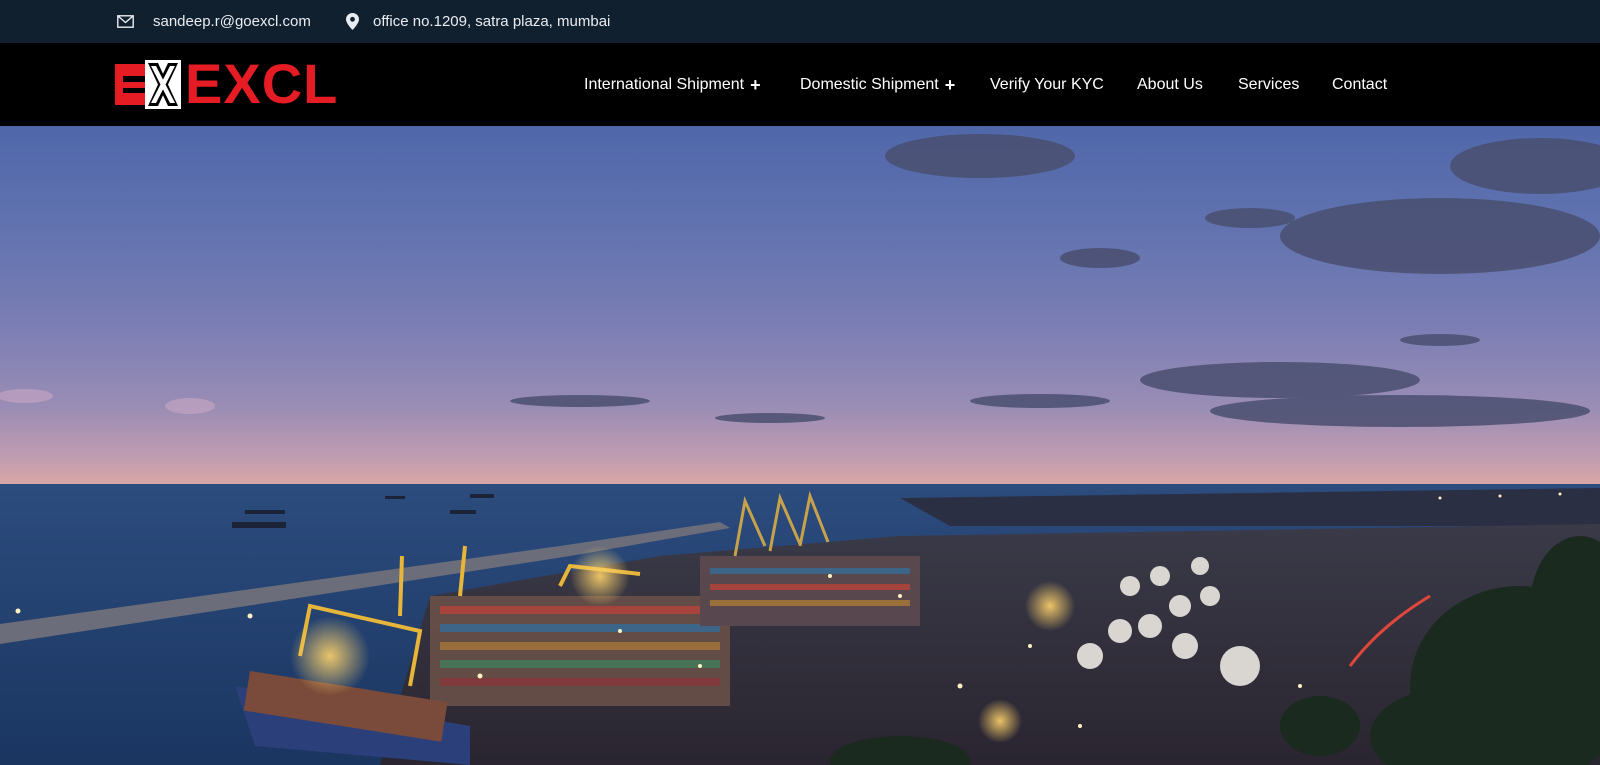 This screenshot has width=1600, height=765. I want to click on map-pin-icon, so click(352, 21).